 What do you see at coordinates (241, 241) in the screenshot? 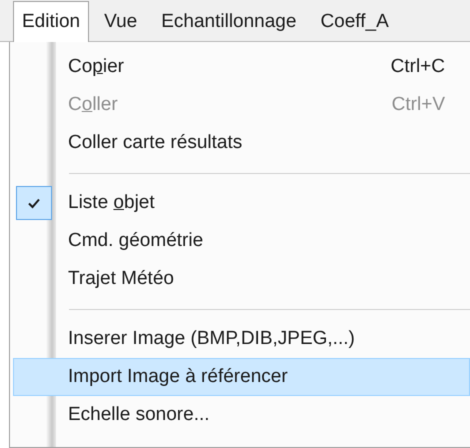
I see `menu-item: Cmd. géométrie` at bounding box center [241, 241].